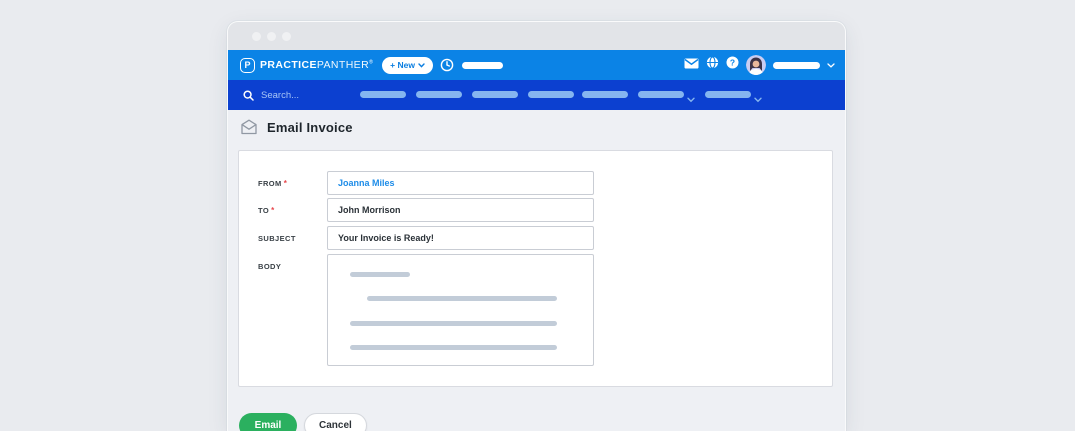  I want to click on form-actions: Email Cancel, so click(303, 422).